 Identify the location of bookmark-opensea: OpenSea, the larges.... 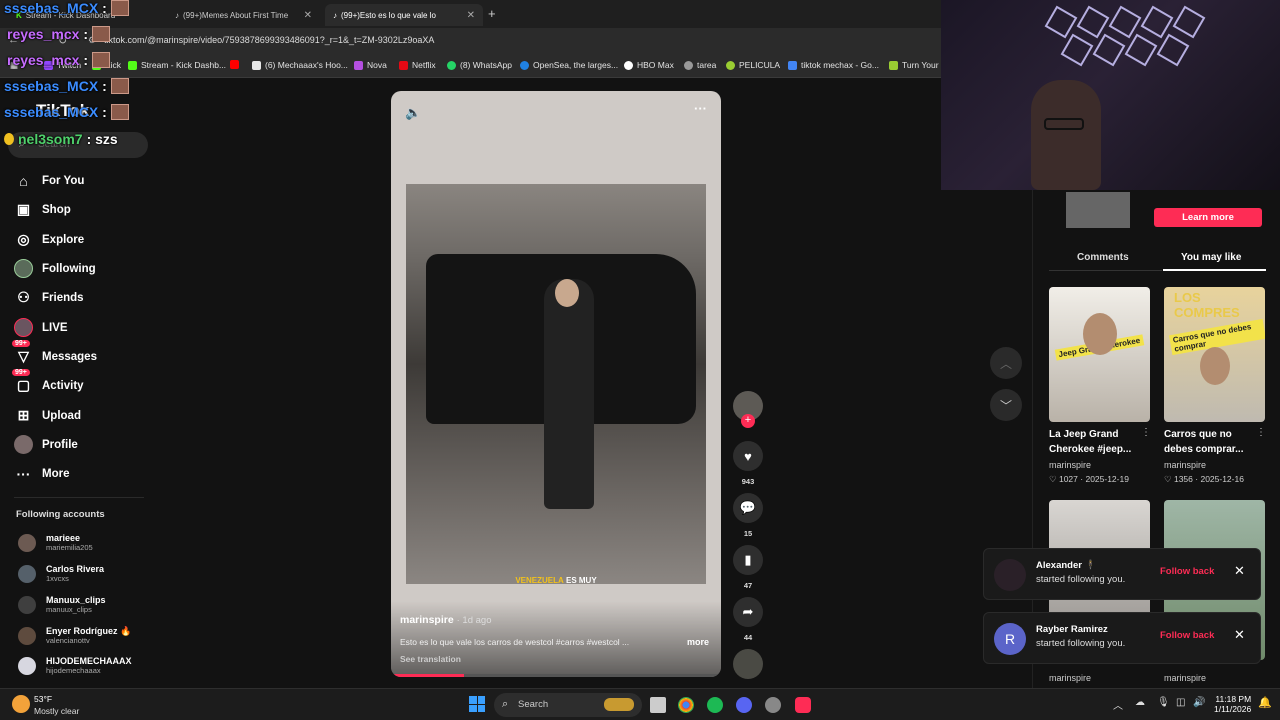
(569, 65).